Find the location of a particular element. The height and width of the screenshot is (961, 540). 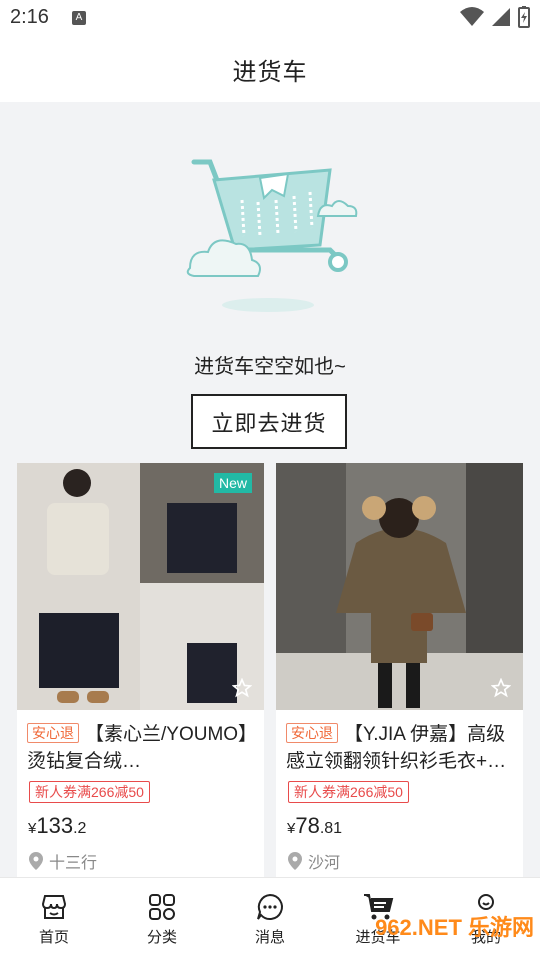

location: 十三行 is located at coordinates (63, 861).